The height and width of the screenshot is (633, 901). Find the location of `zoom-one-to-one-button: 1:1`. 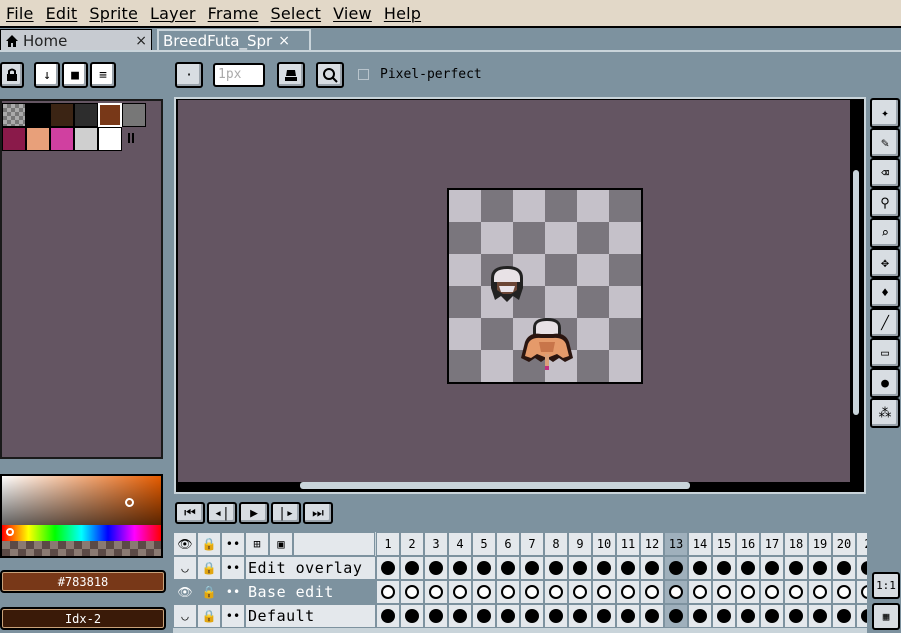

zoom-one-to-one-button: 1:1 is located at coordinates (886, 585).